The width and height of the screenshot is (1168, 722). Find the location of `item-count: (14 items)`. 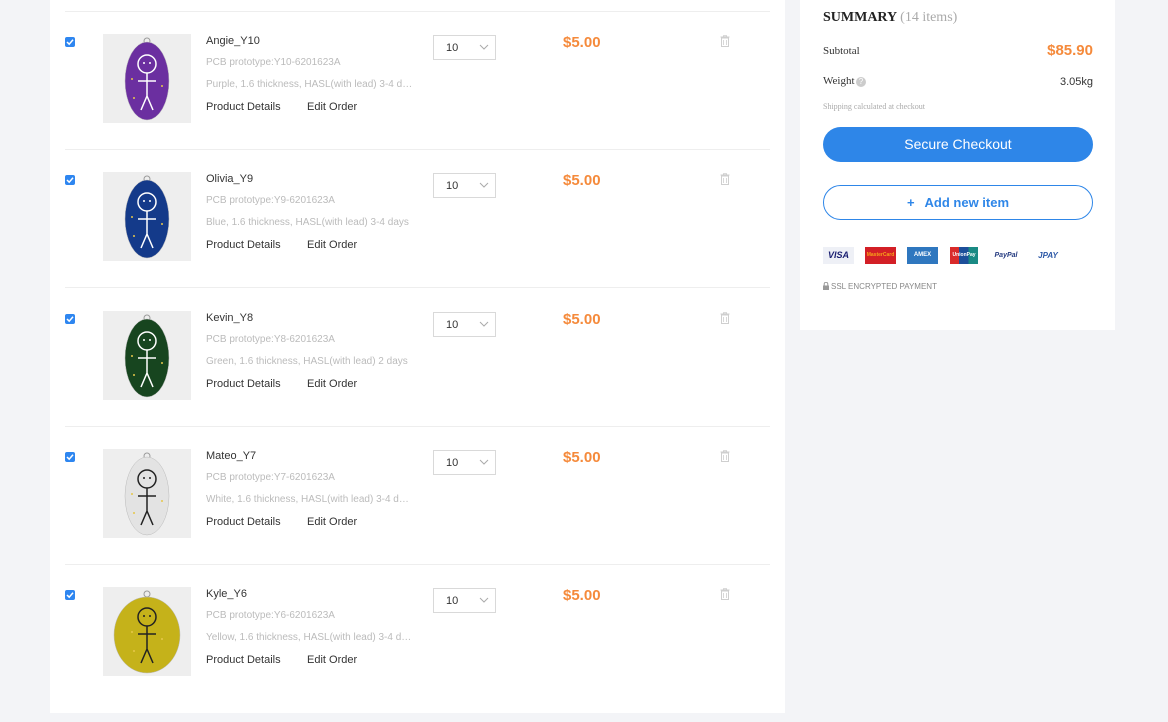

item-count: (14 items) is located at coordinates (929, 17).